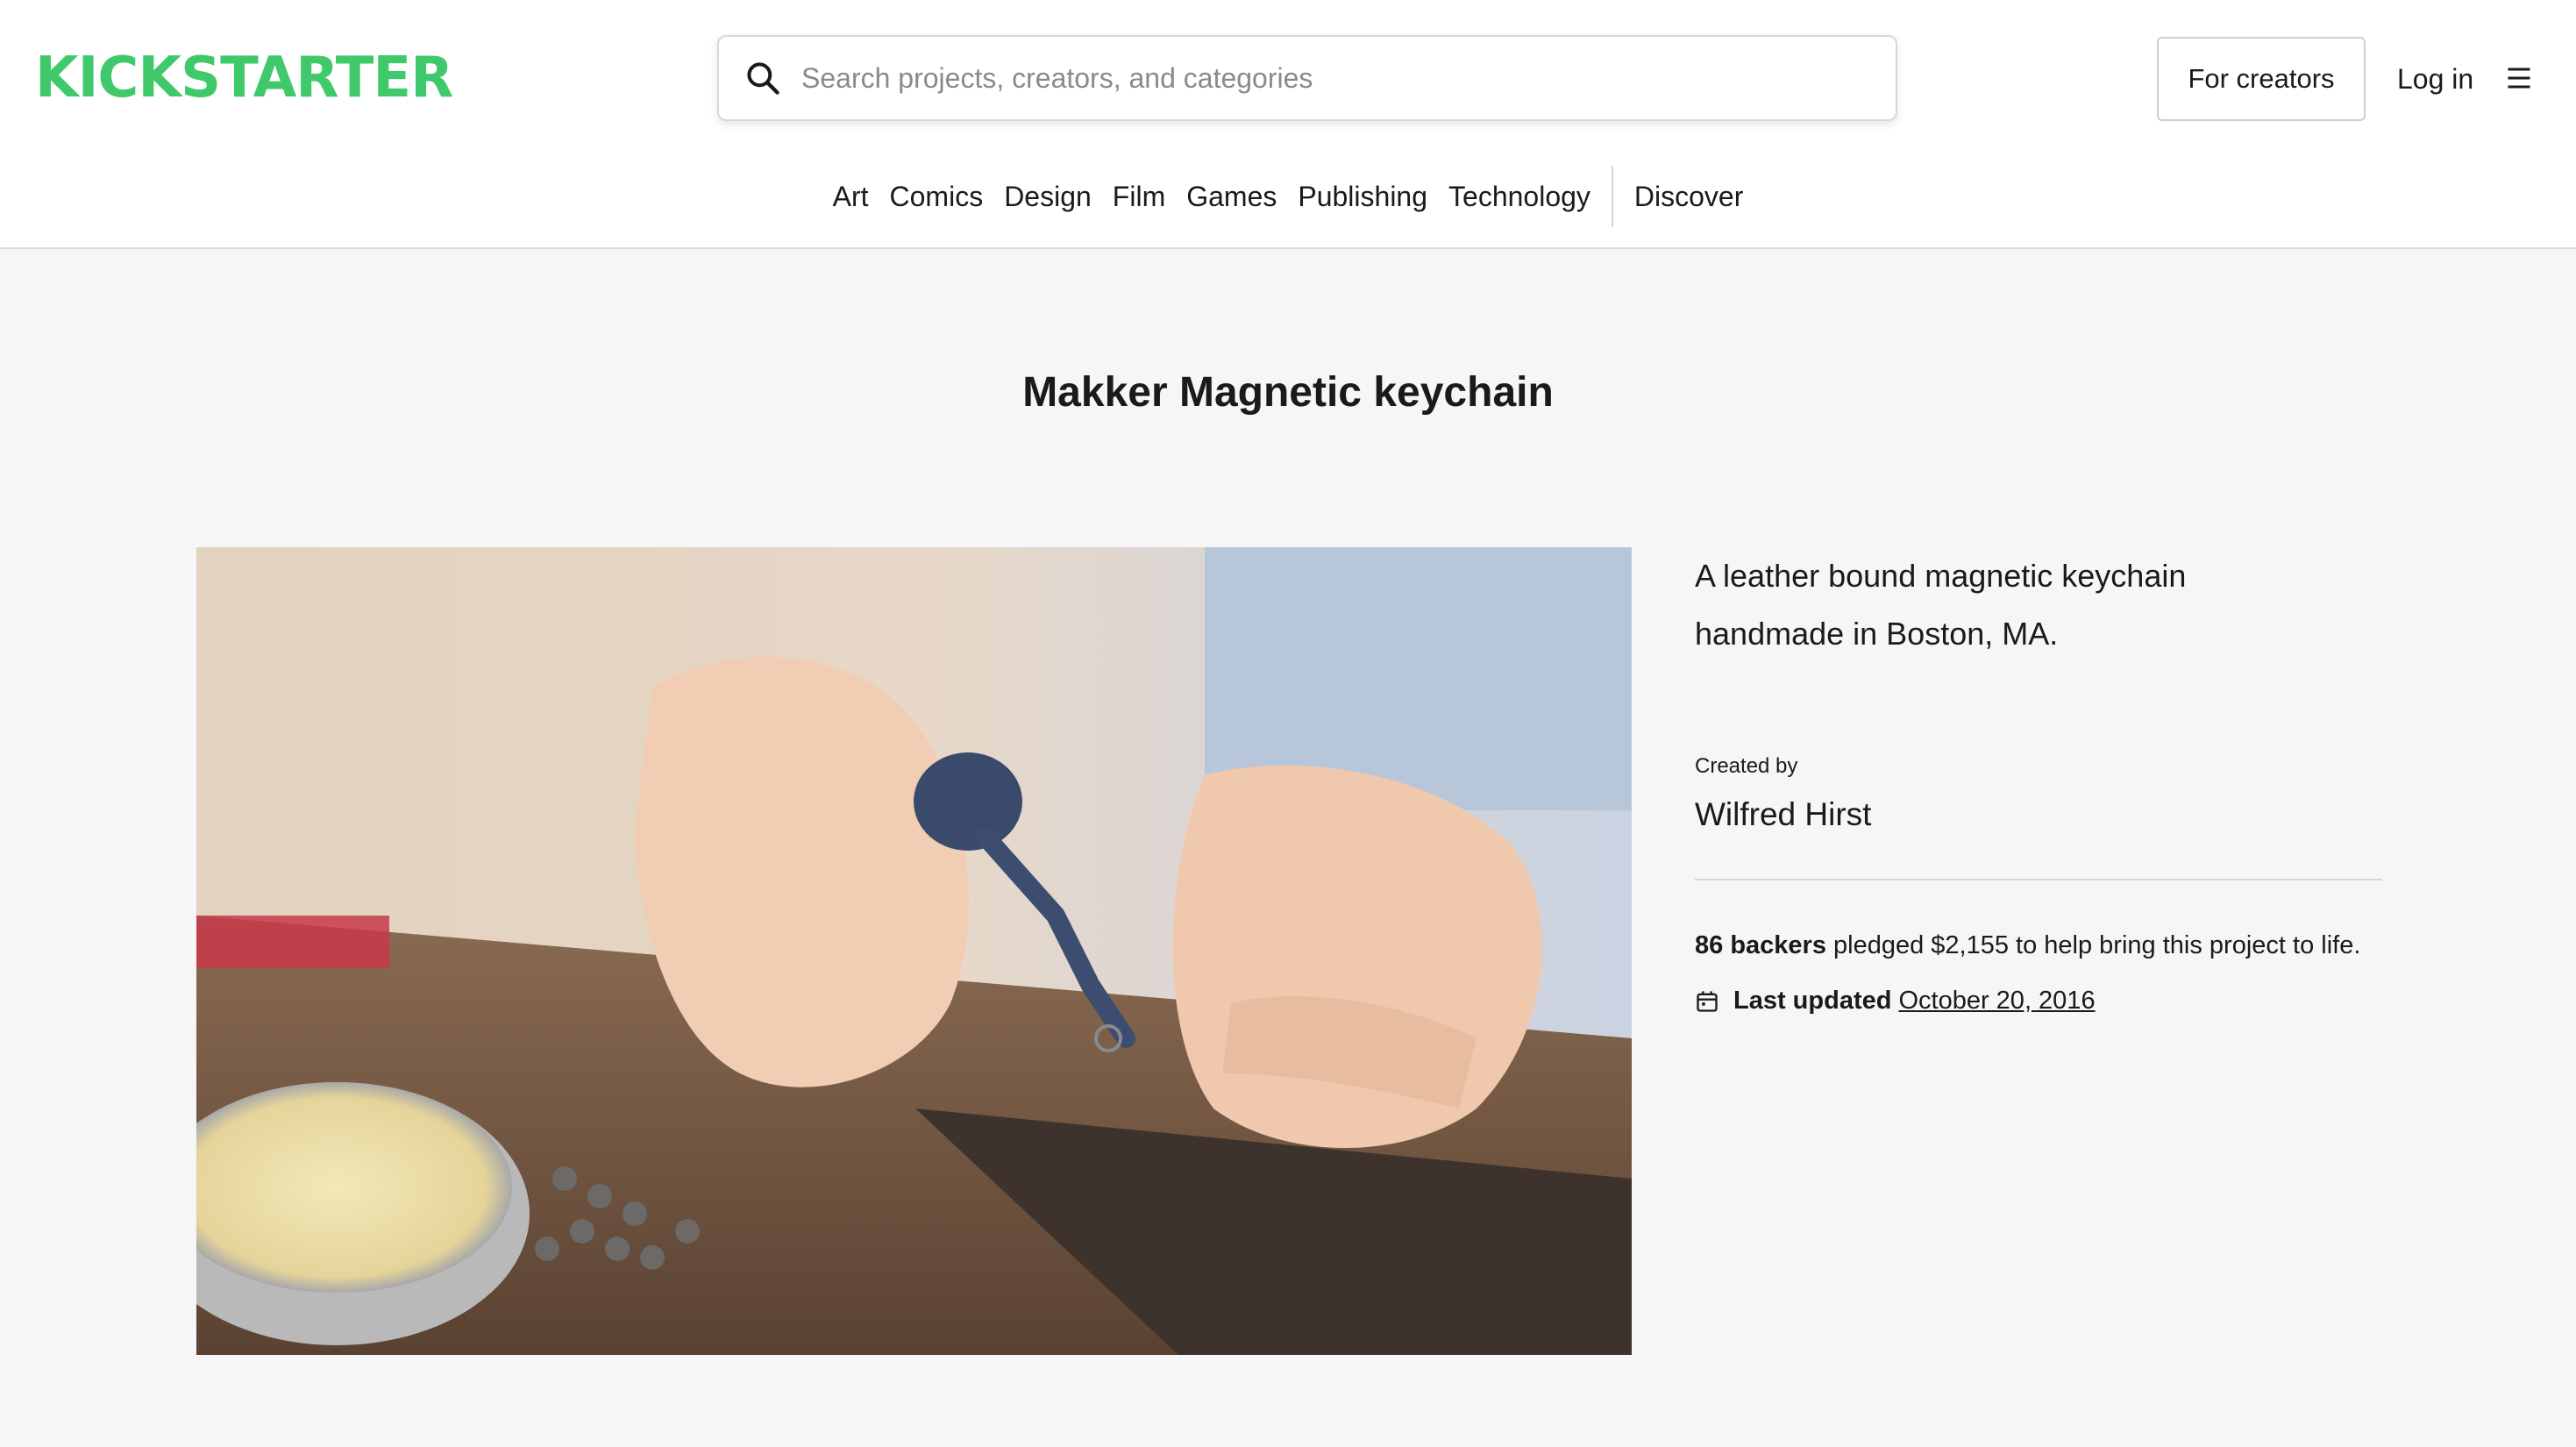 This screenshot has height=1447, width=2576. Describe the element at coordinates (2038, 814) in the screenshot. I see `creator-name: Wilfred Hirst` at that location.